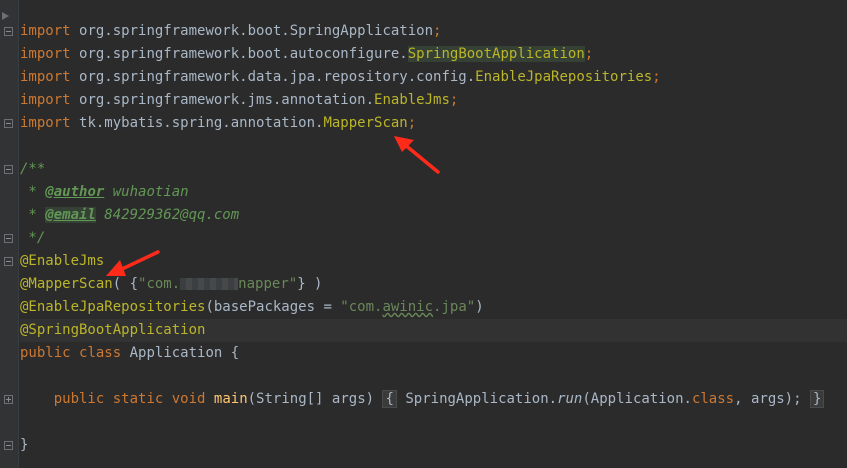  What do you see at coordinates (361, 31) in the screenshot?
I see `class-name: SpringApplication` at bounding box center [361, 31].